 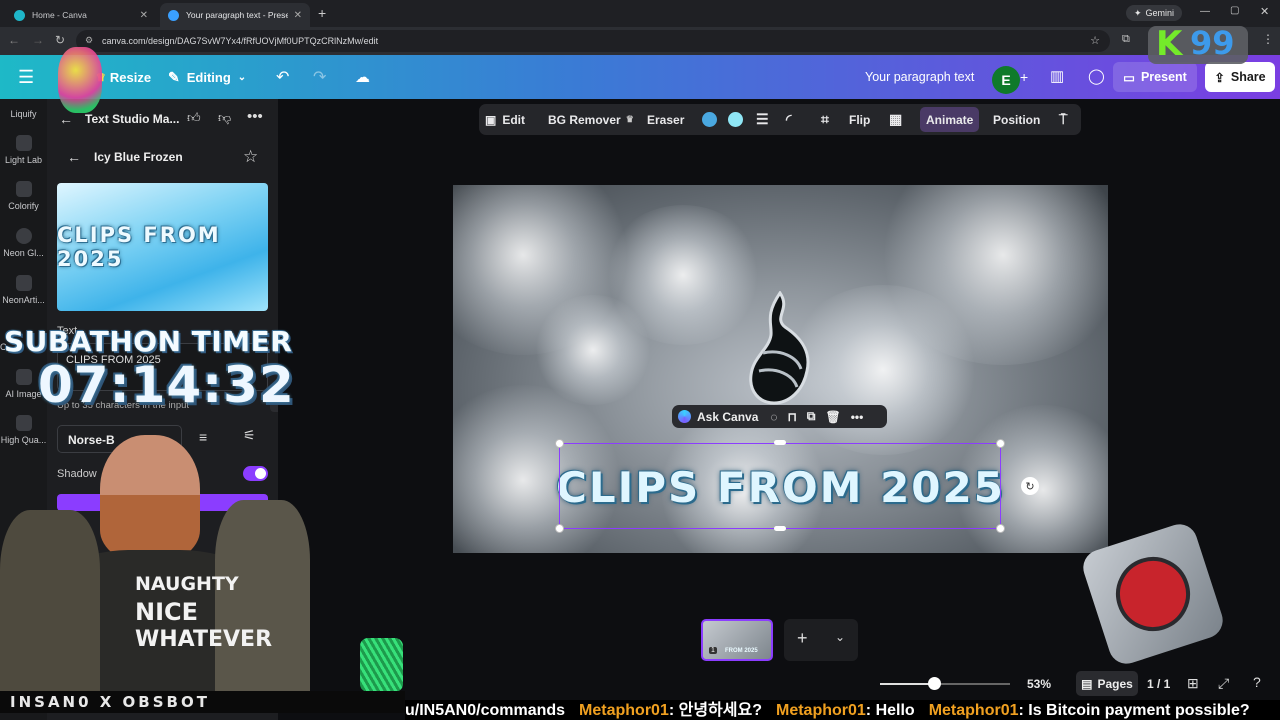 I want to click on share-label: Share, so click(x=1248, y=77).